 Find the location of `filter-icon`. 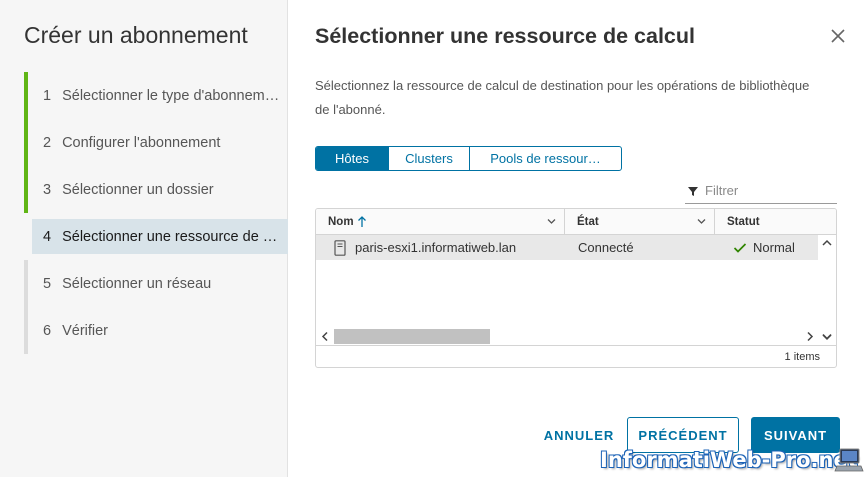

filter-icon is located at coordinates (693, 191).